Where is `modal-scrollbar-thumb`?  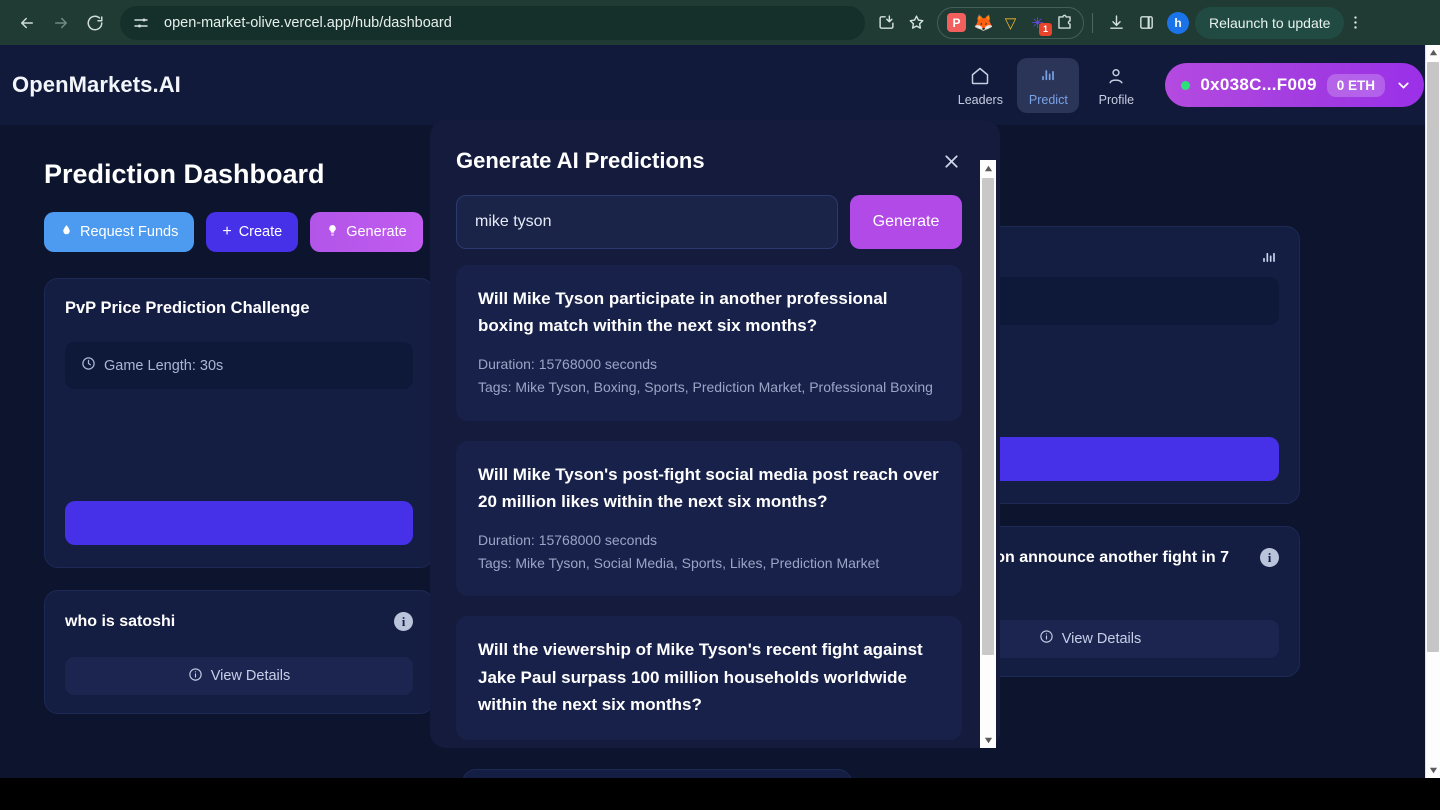
modal-scrollbar-thumb is located at coordinates (988, 416).